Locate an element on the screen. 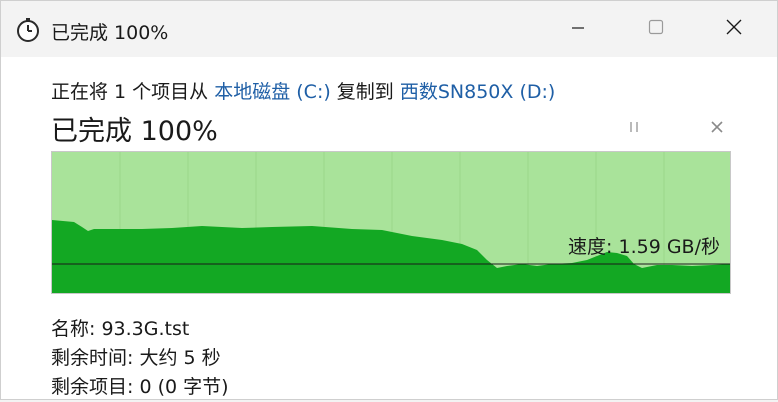 This screenshot has height=402, width=778. close-icon is located at coordinates (734, 29).